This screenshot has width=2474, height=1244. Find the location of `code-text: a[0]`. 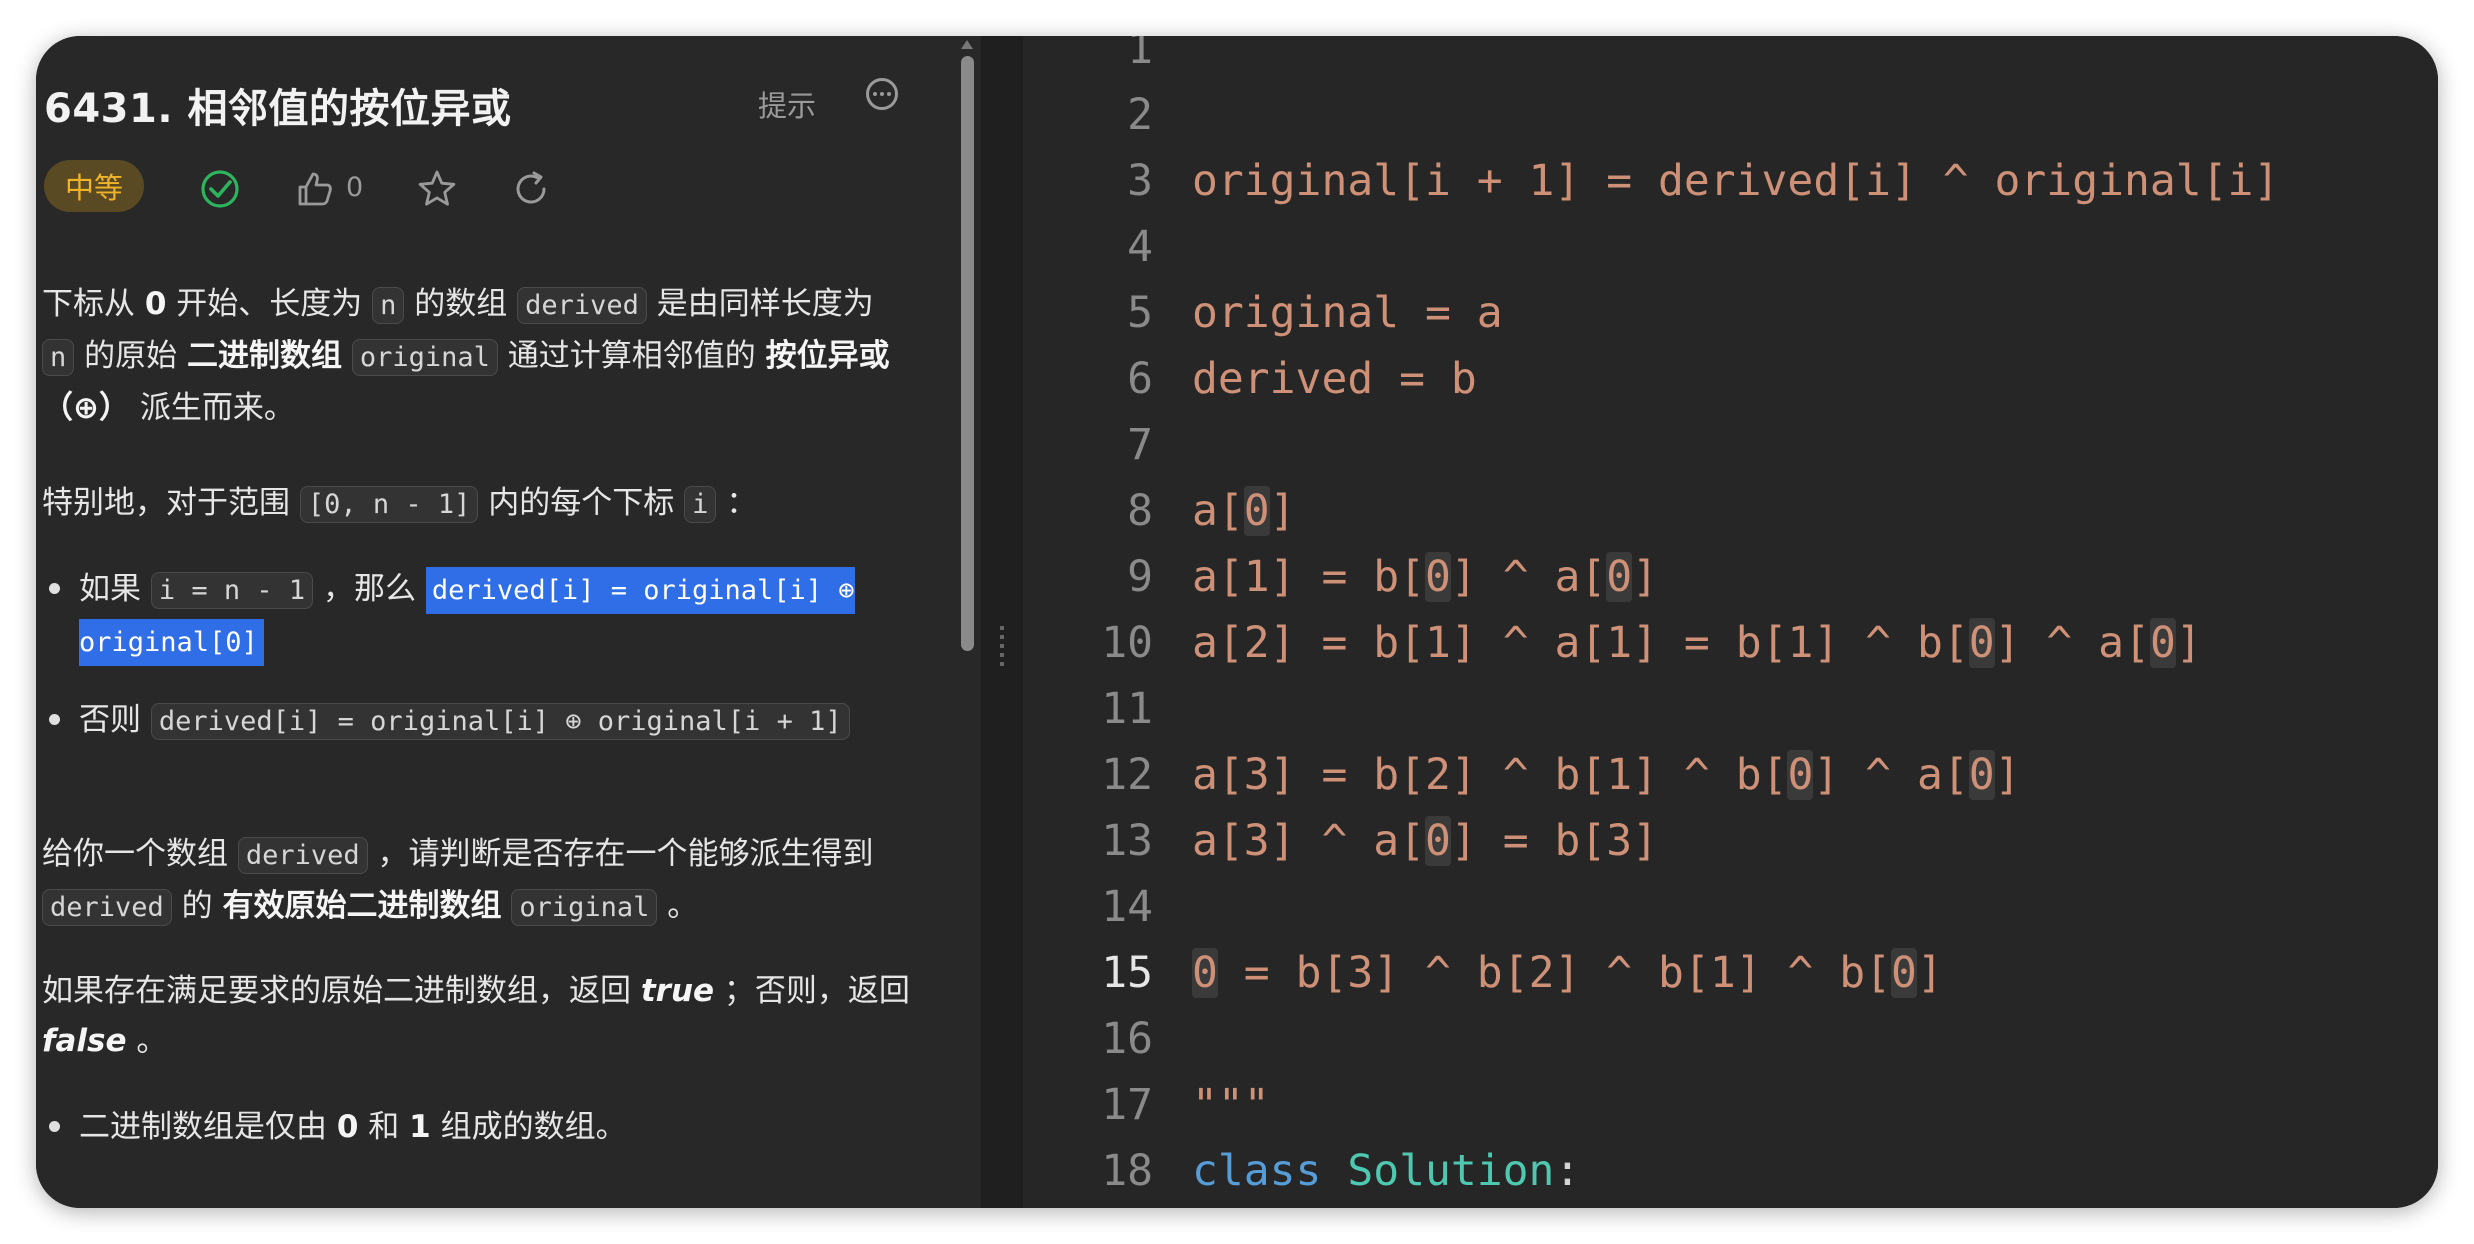

code-text: a[0] is located at coordinates (1244, 511).